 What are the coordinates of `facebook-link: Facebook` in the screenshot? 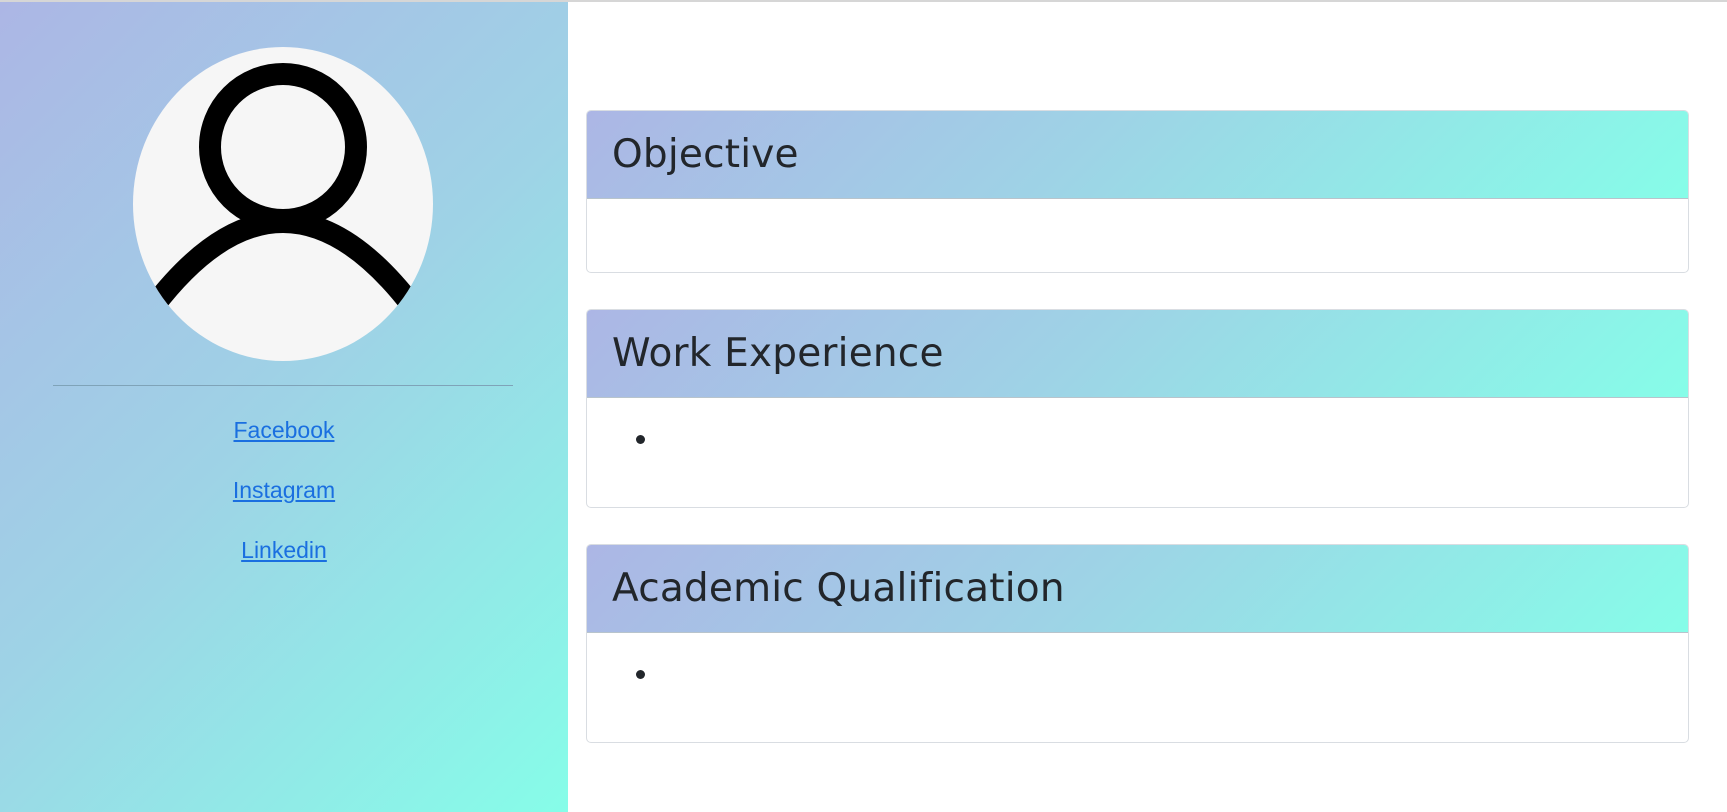 It's located at (283, 430).